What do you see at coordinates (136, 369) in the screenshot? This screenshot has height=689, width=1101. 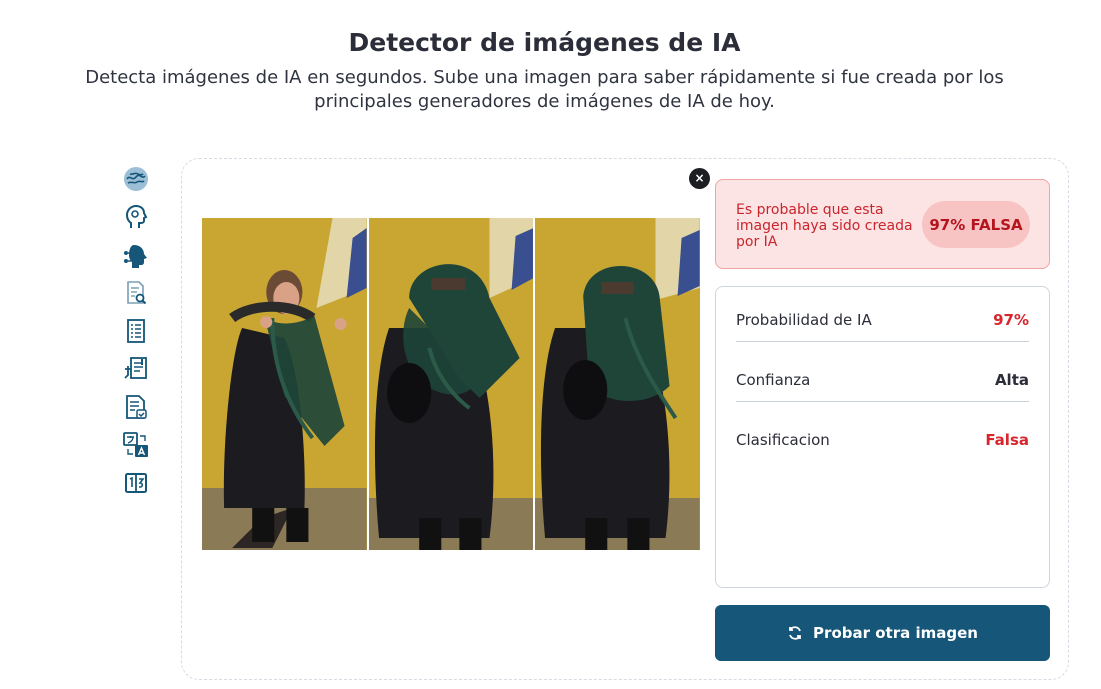 I see `plagiarism-check-icon` at bounding box center [136, 369].